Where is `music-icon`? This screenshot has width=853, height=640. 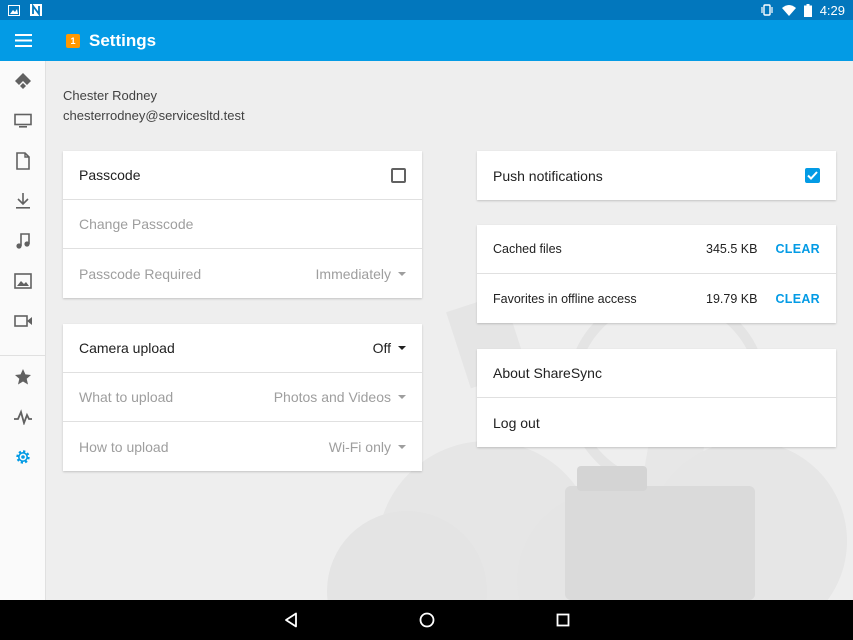 music-icon is located at coordinates (23, 241).